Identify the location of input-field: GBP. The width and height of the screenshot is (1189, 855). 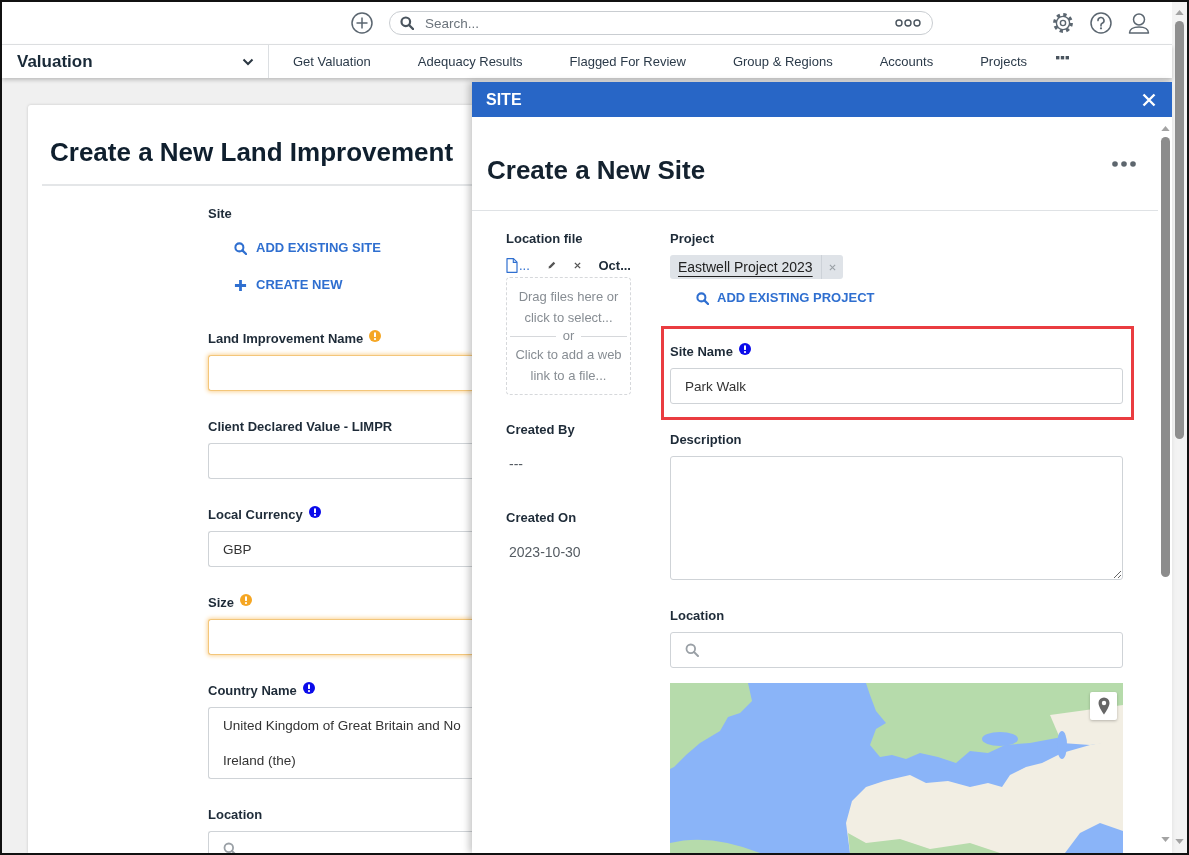
(340, 549).